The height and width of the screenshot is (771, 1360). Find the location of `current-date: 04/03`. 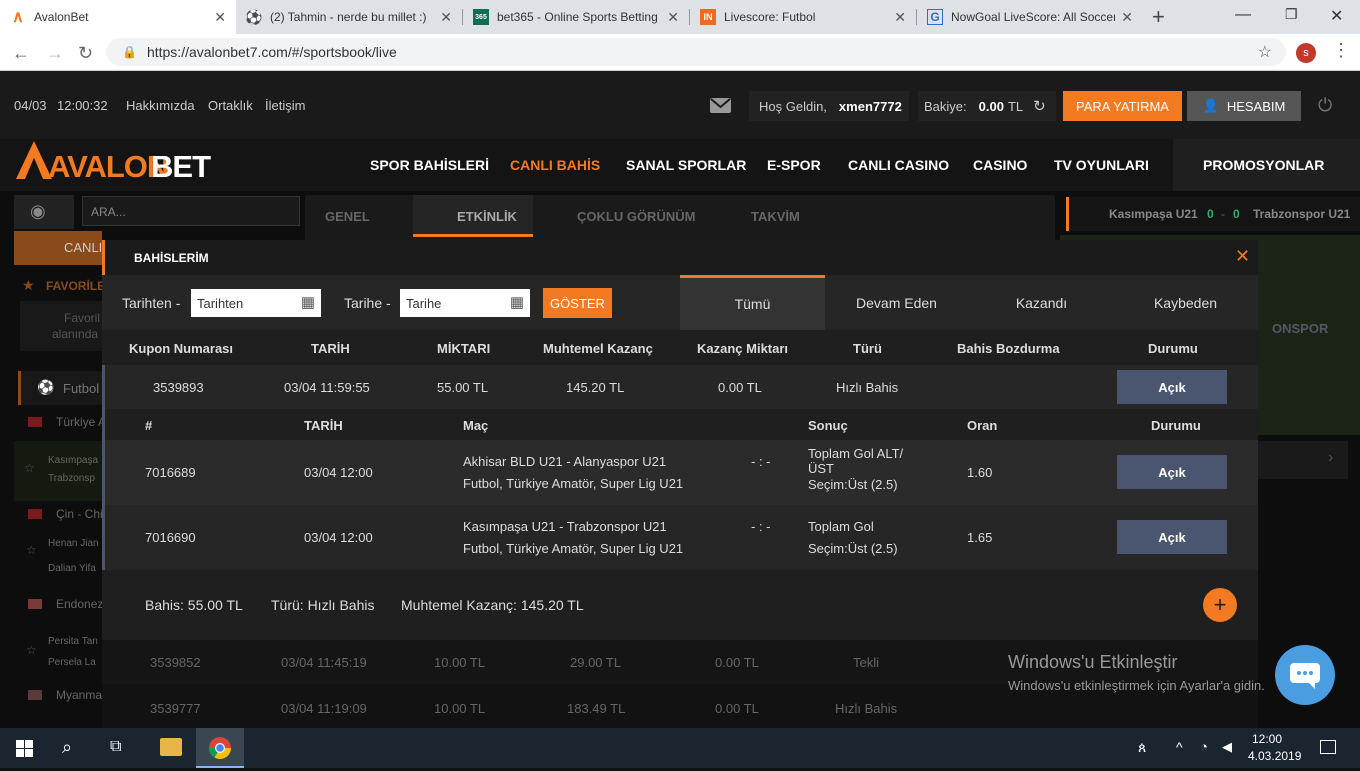

current-date: 04/03 is located at coordinates (30, 105).